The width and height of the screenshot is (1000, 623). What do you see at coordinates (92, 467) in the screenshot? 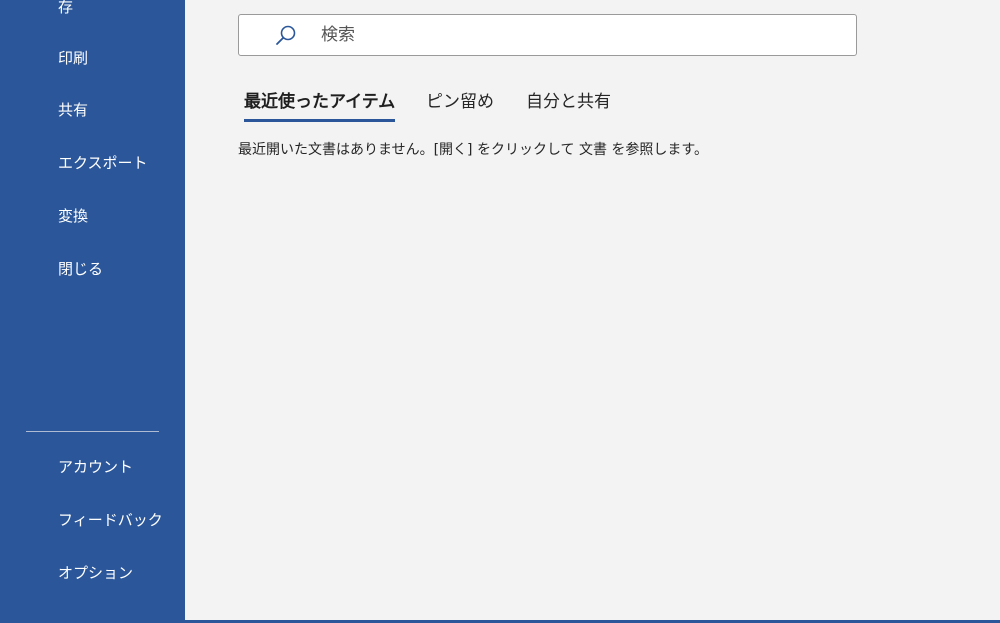
I see `sidebar-item-account: アカウント` at bounding box center [92, 467].